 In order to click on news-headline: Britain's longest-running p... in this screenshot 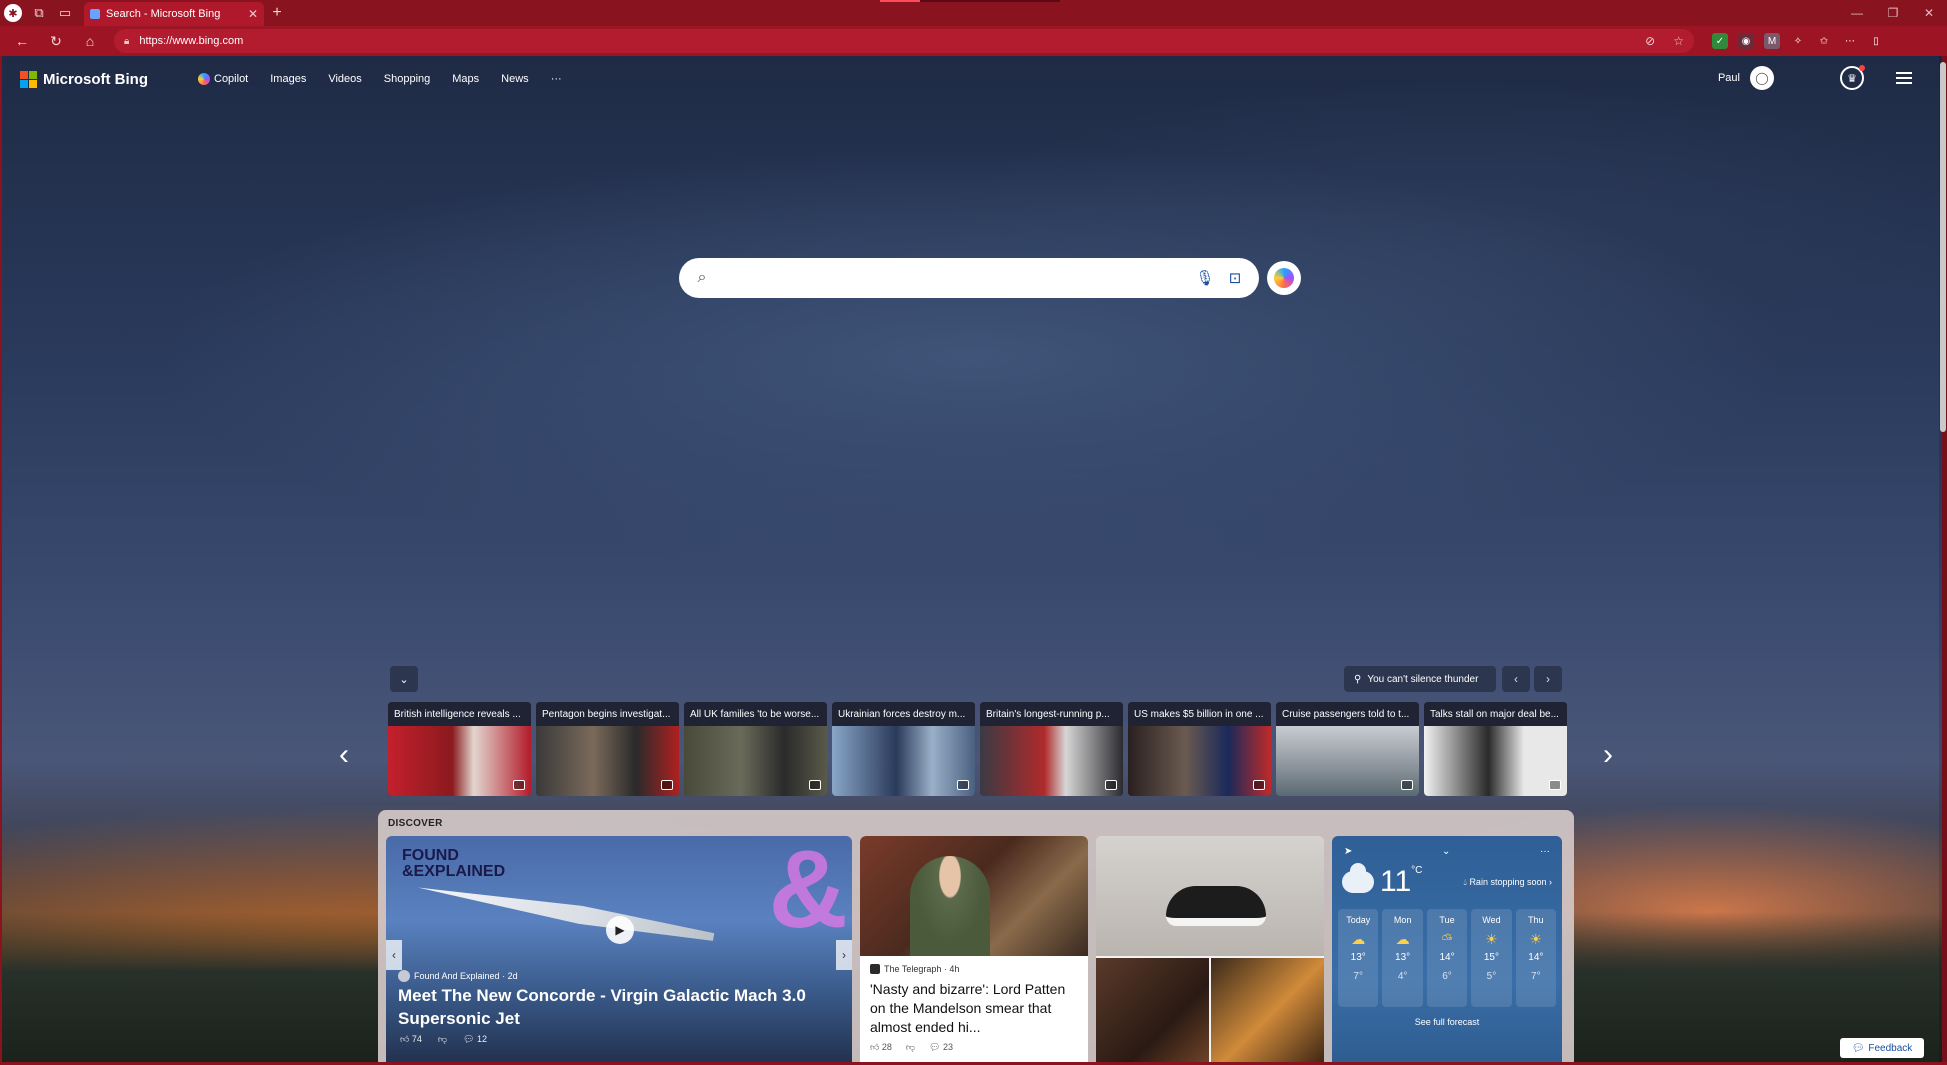, I will do `click(1051, 714)`.